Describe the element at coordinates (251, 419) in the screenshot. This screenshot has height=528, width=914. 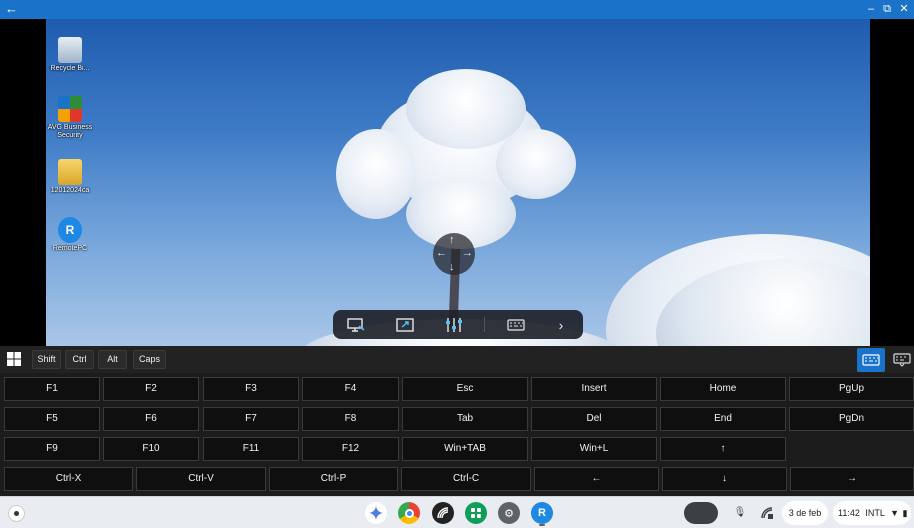
I see `key-f7: F7` at that location.